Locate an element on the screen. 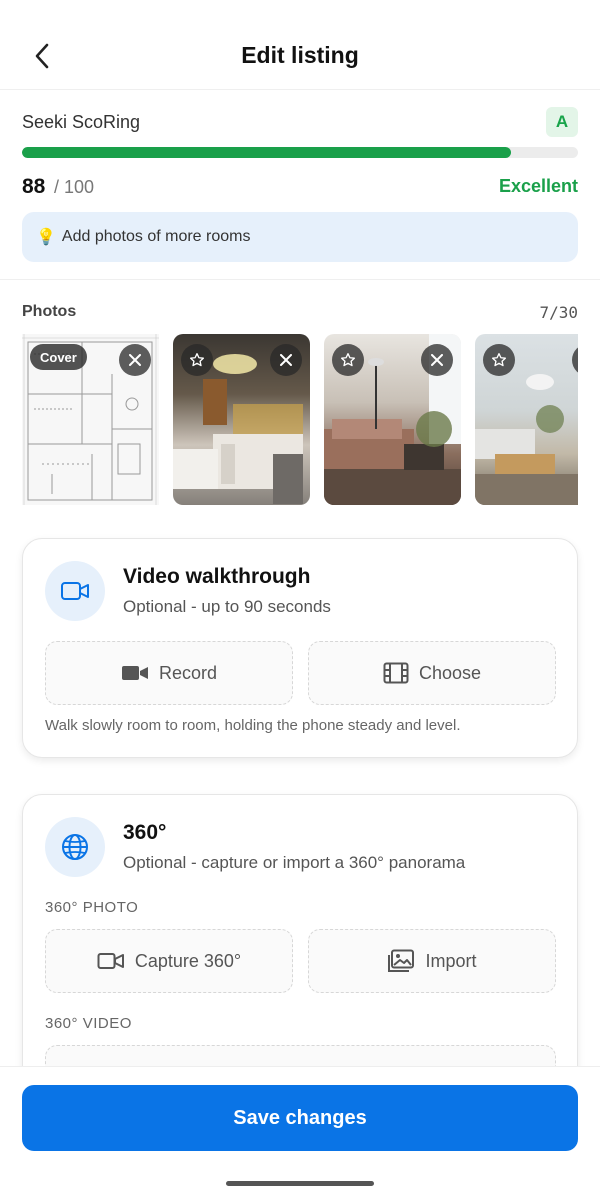  tip-banner: 💡 Add photos of more rooms is located at coordinates (300, 237).